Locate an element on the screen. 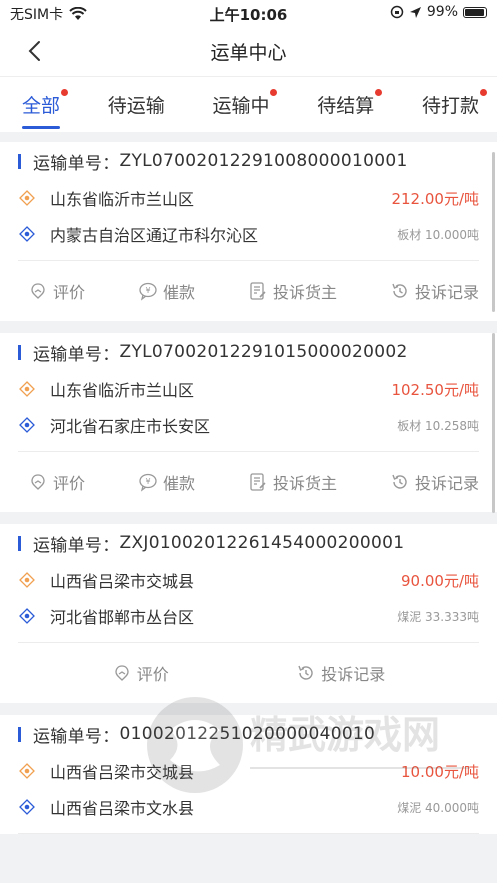 This screenshot has width=497, height=883. order-number: ZXJ01002012261454000200001 is located at coordinates (262, 543).